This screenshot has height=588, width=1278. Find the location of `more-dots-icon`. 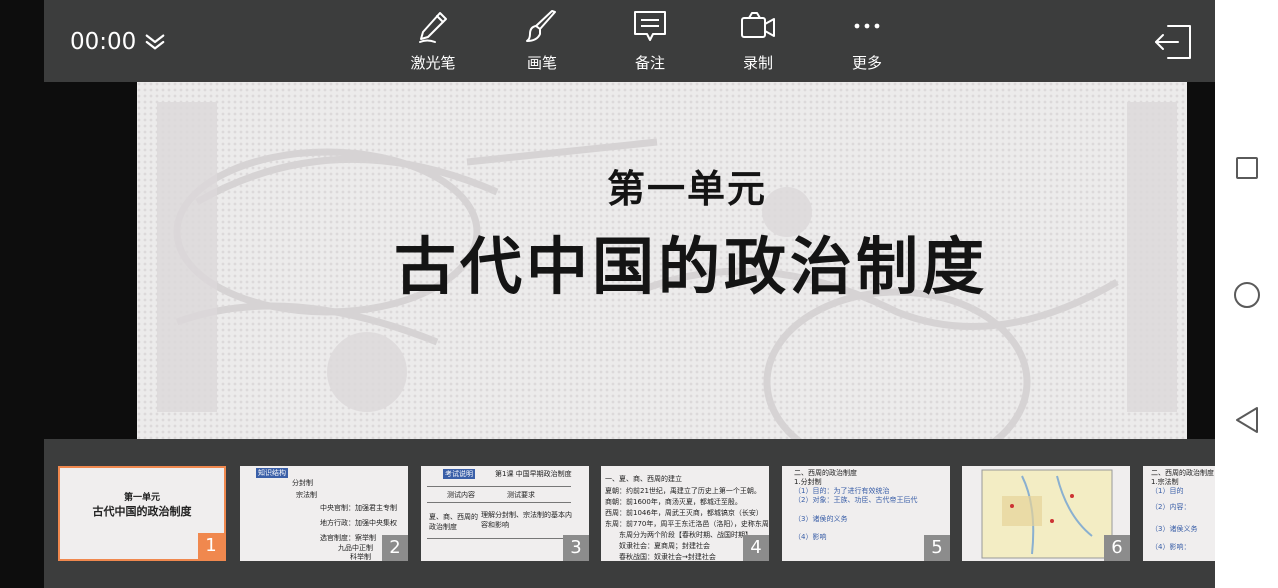

more-dots-icon is located at coordinates (867, 26).